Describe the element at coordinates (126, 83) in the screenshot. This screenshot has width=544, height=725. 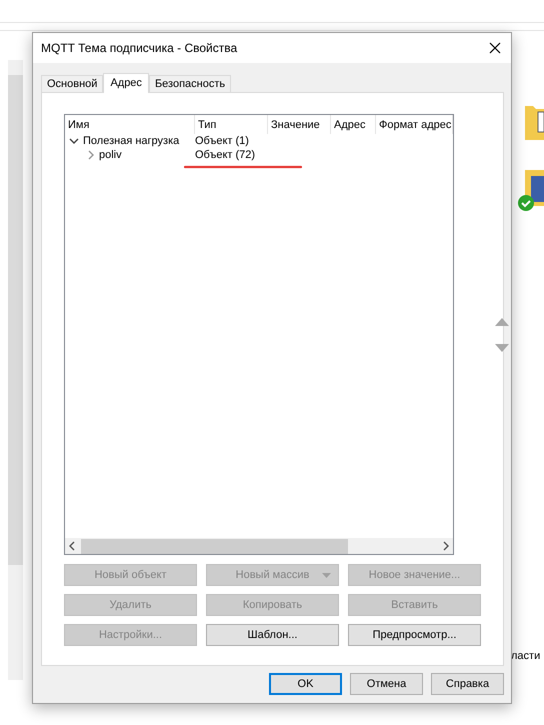
I see `tab: Адрес` at that location.